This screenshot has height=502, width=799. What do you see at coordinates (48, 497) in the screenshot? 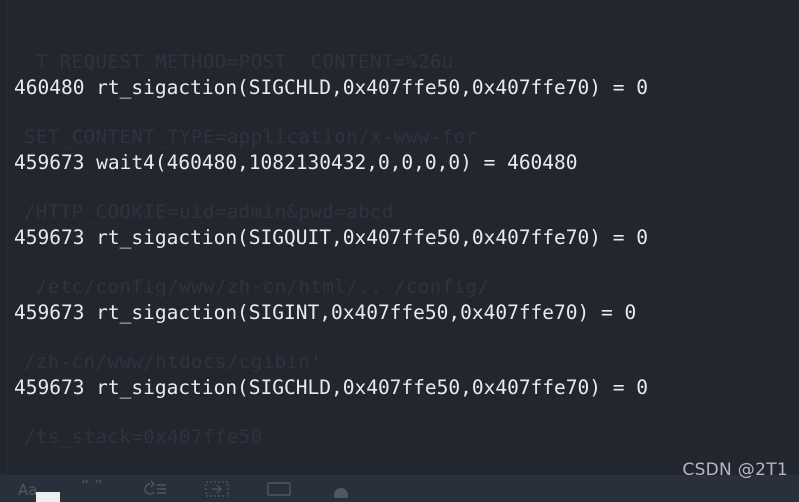
I see `text-caret` at bounding box center [48, 497].